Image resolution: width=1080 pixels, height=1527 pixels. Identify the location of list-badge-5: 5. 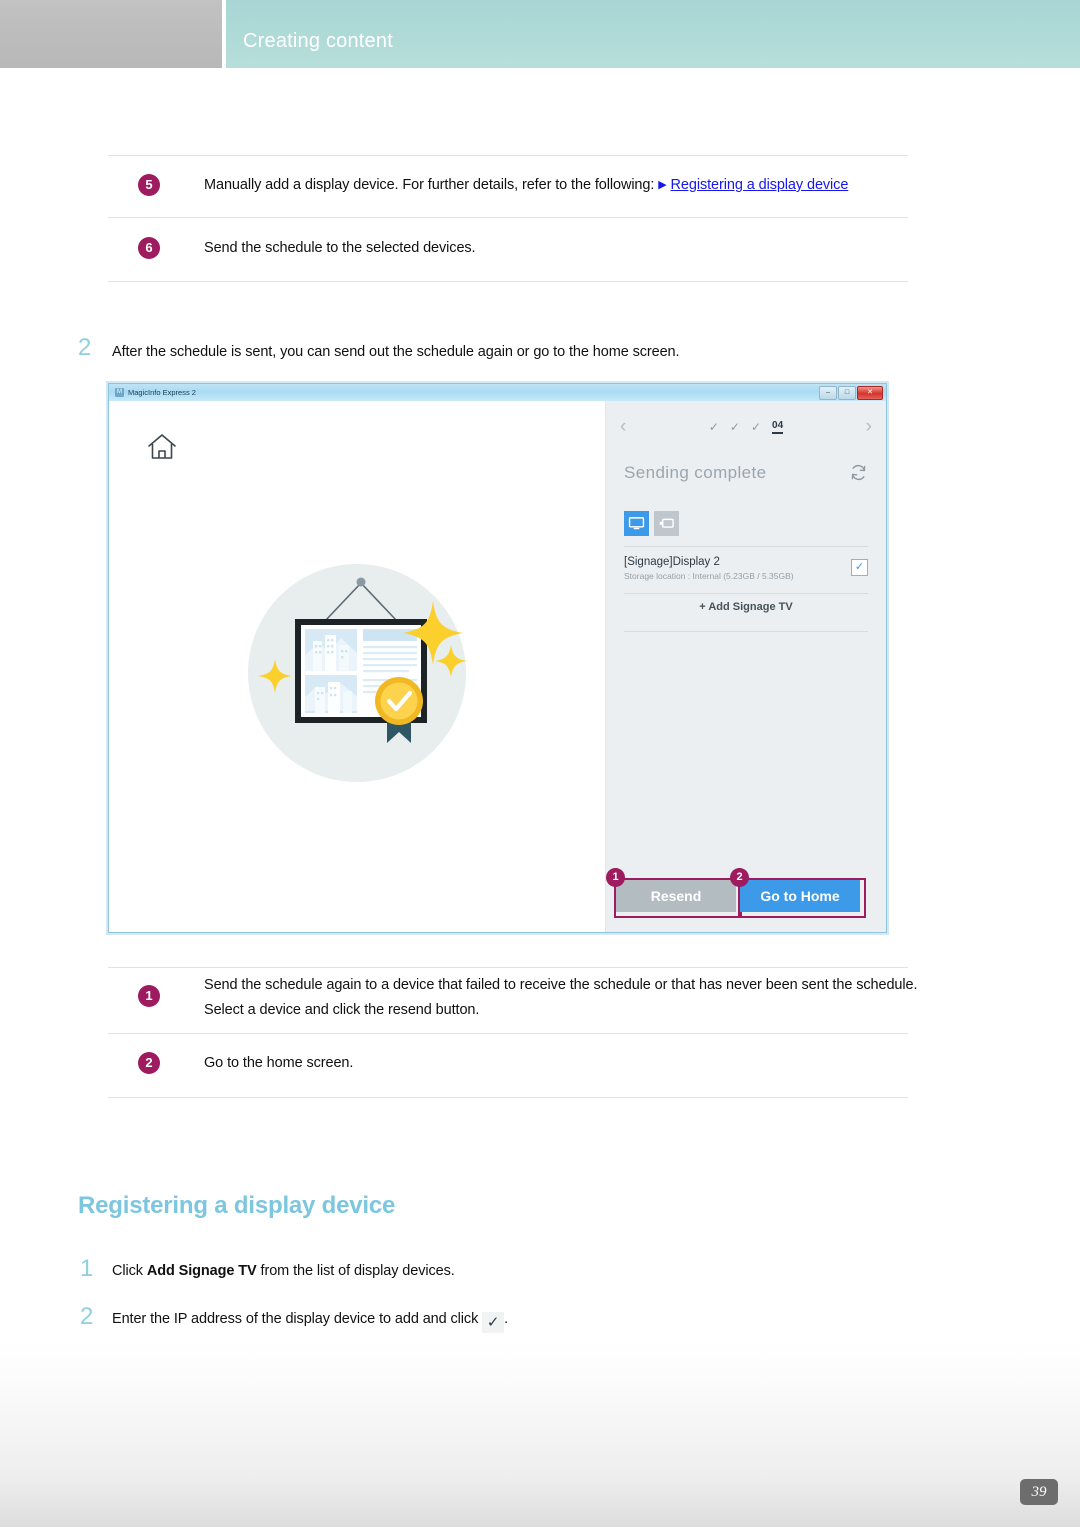
(149, 185).